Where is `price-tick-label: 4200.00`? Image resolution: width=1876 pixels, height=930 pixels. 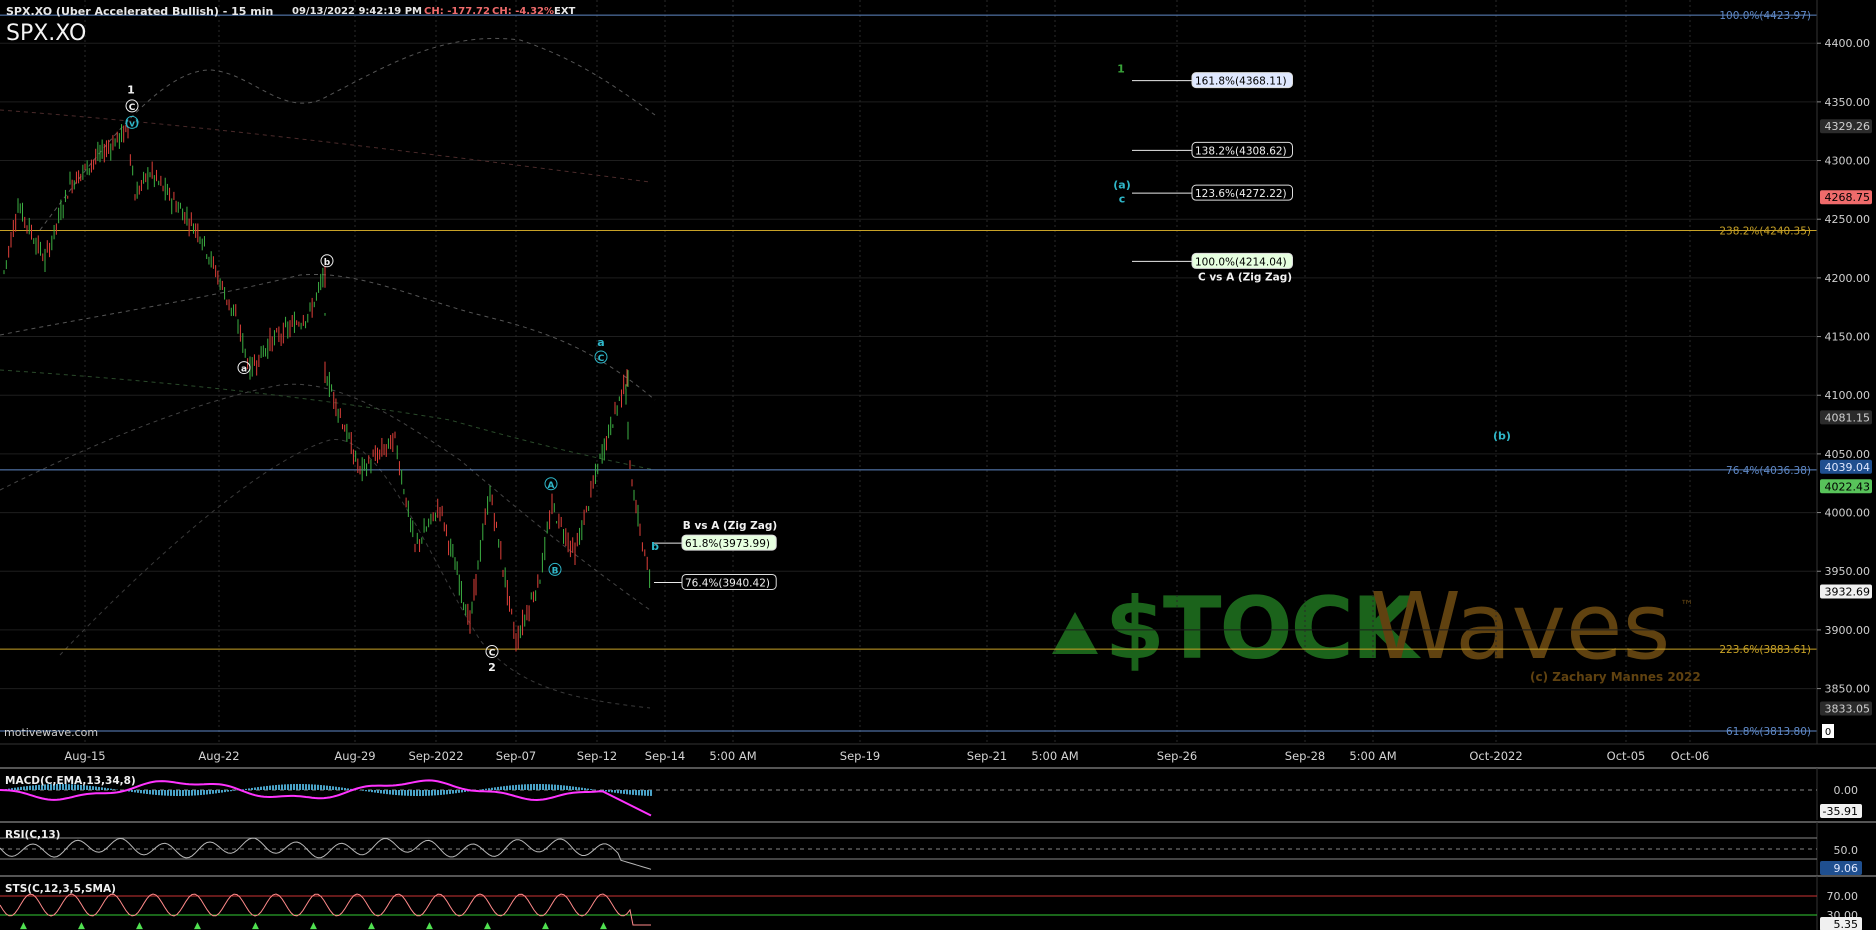 price-tick-label: 4200.00 is located at coordinates (1848, 278).